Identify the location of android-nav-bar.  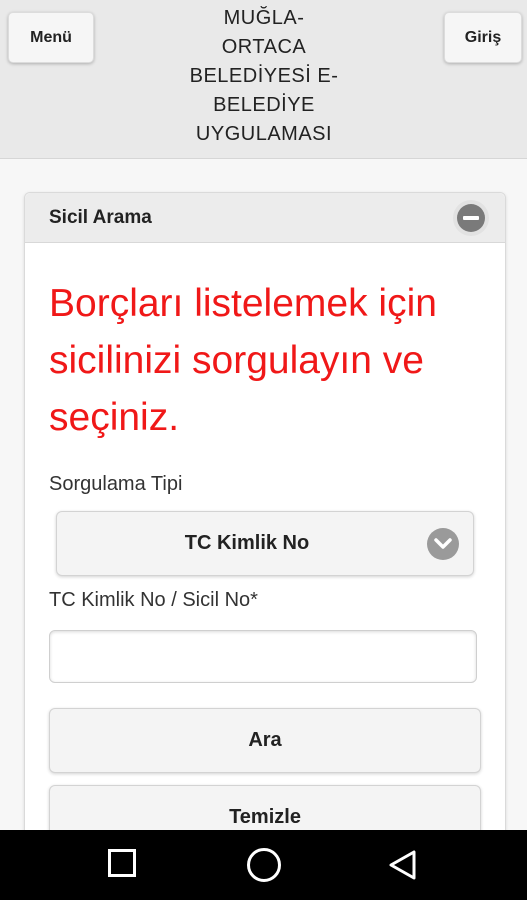
(263, 865).